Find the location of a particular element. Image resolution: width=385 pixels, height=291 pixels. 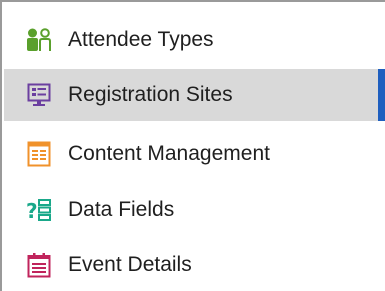

registration-site-icon is located at coordinates (39, 95).